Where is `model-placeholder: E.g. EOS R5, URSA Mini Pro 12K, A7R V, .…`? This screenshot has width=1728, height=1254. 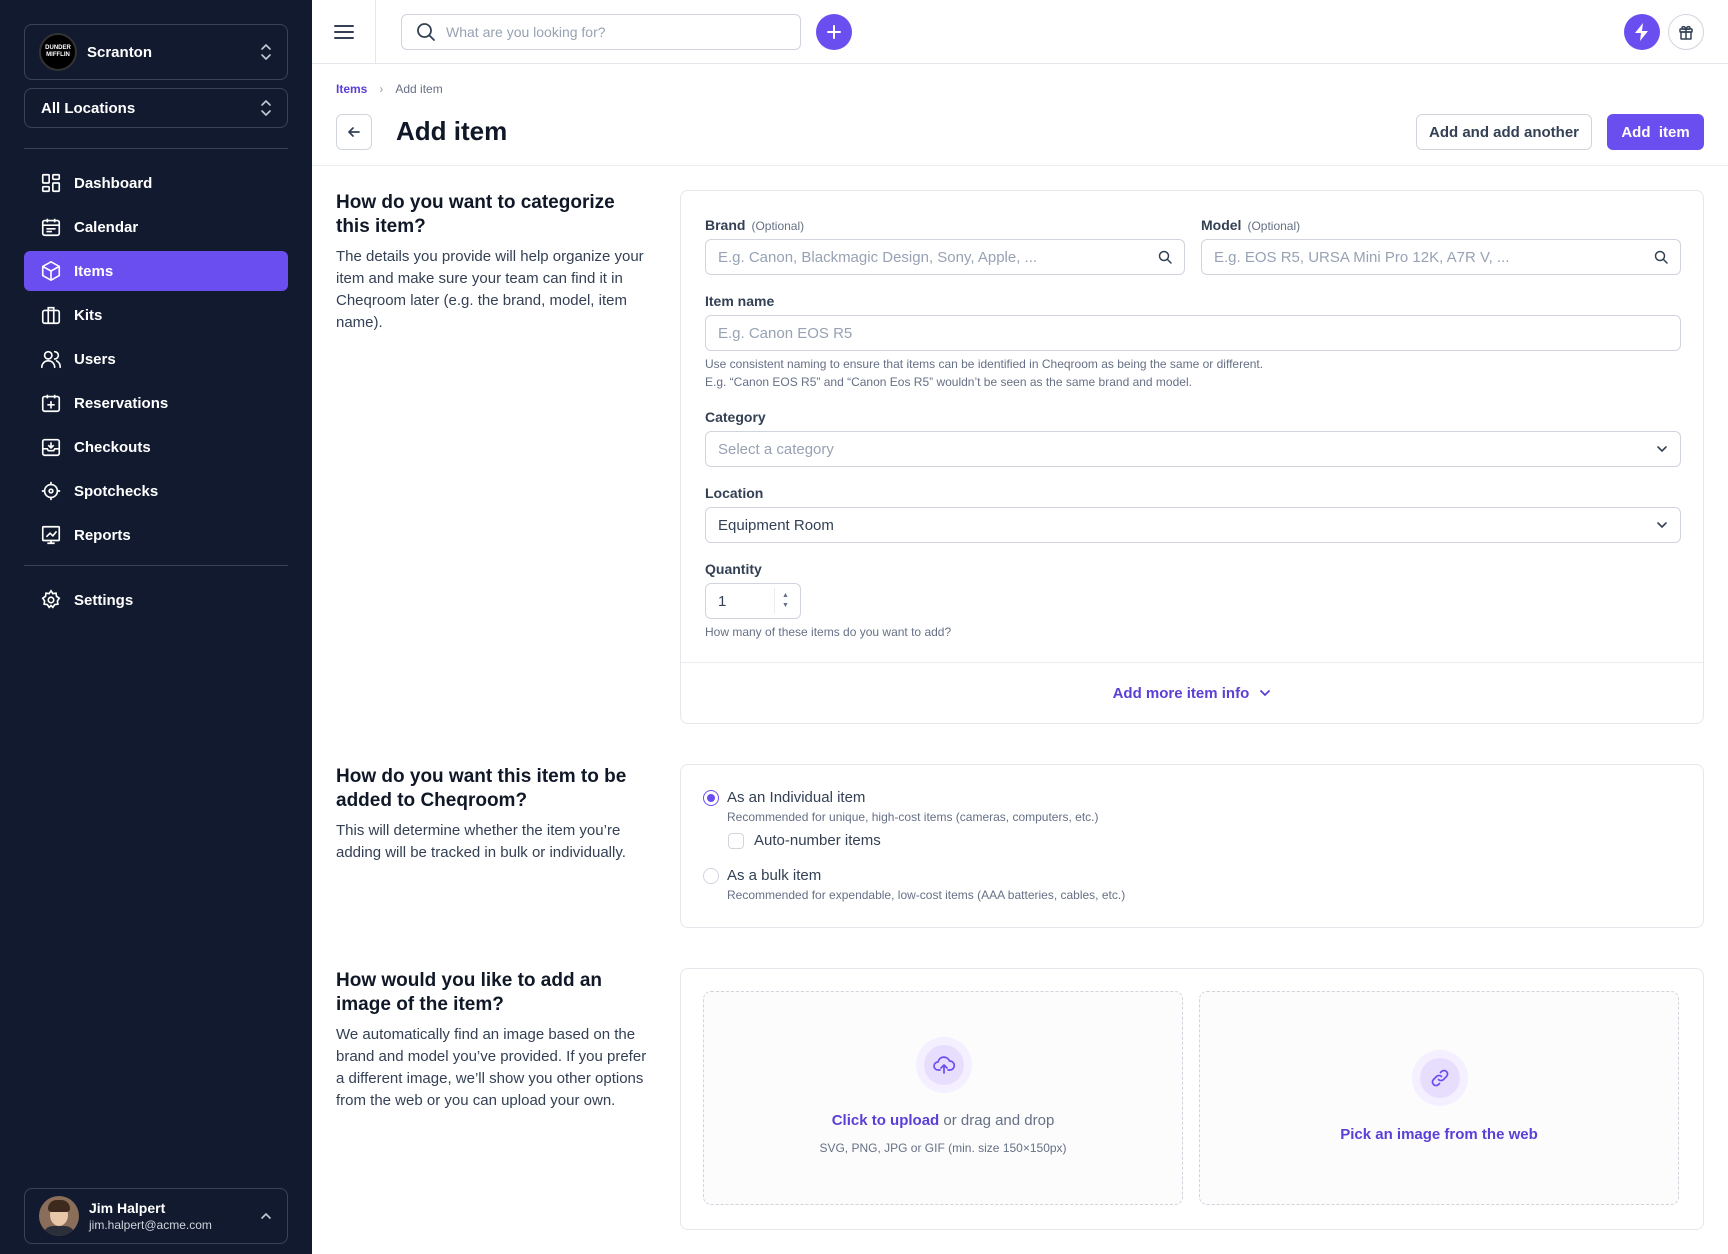 model-placeholder: E.g. EOS R5, URSA Mini Pro 12K, A7R V, .… is located at coordinates (1362, 257).